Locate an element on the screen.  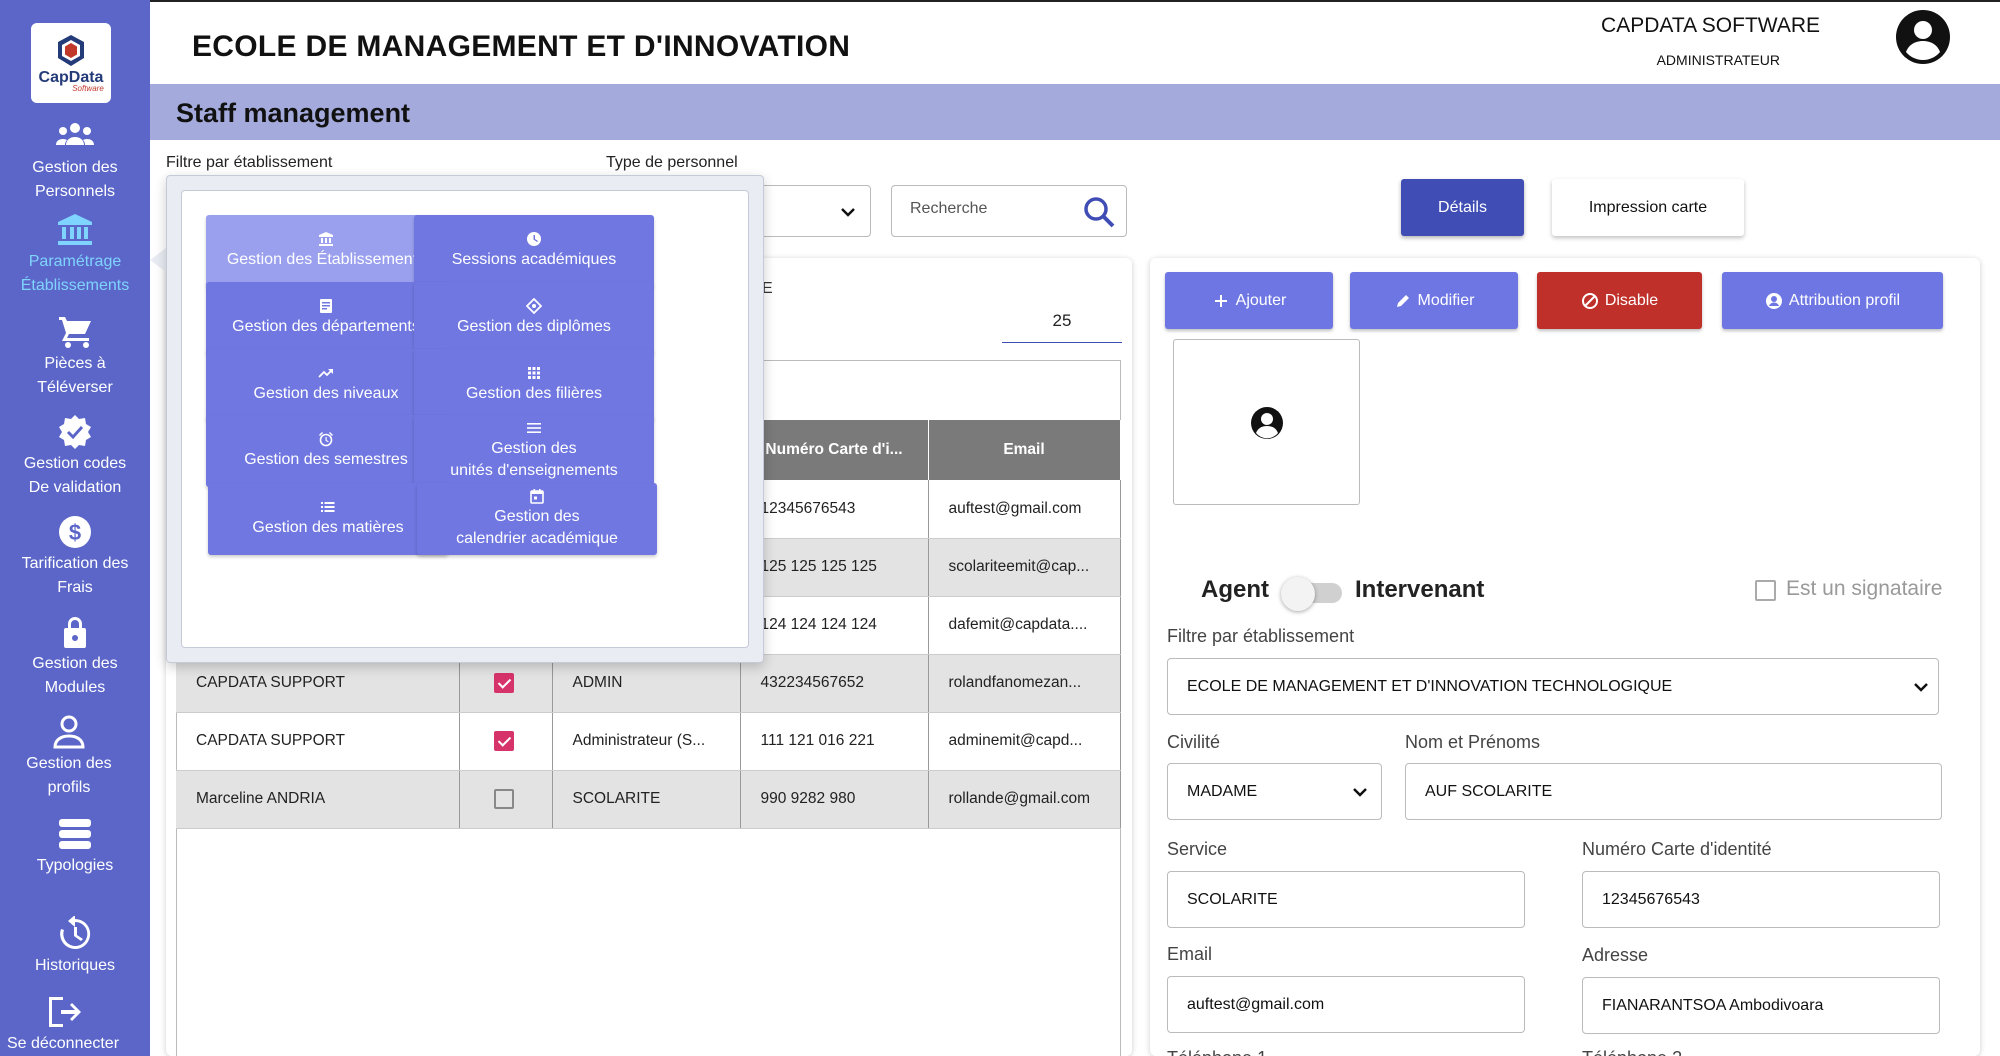
nav-item-historiques: Historiques is located at coordinates (75, 947).